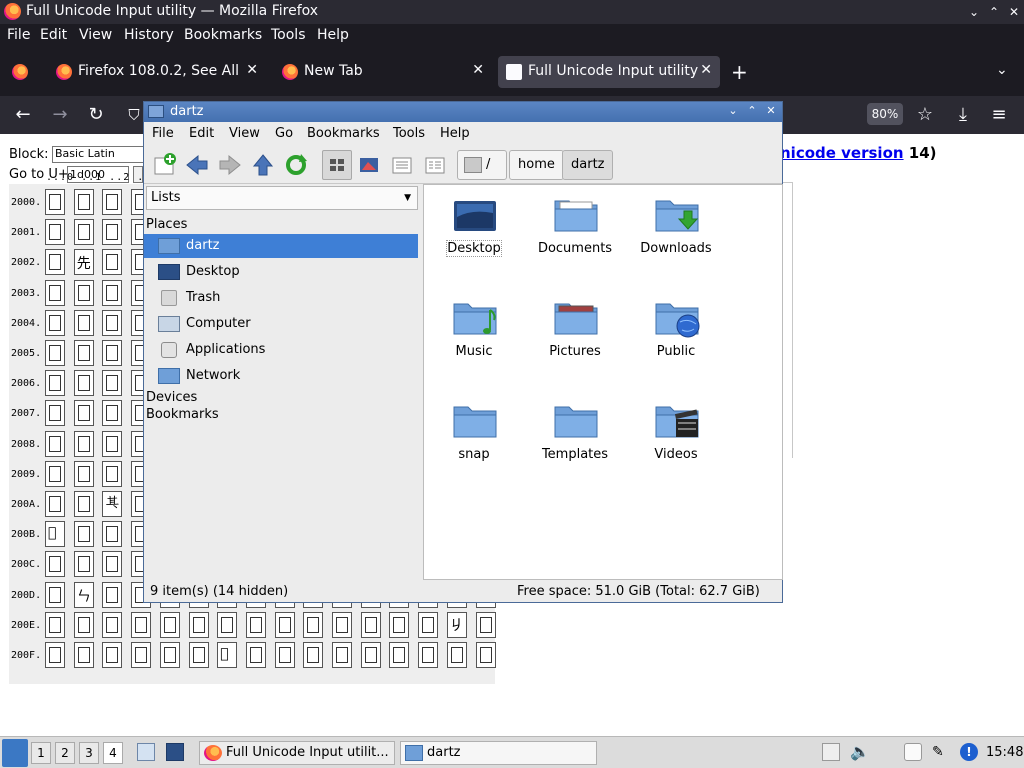 The image size is (1024, 768). What do you see at coordinates (343, 133) in the screenshot?
I see `fm-menu-bookmarks: Bookmarks` at bounding box center [343, 133].